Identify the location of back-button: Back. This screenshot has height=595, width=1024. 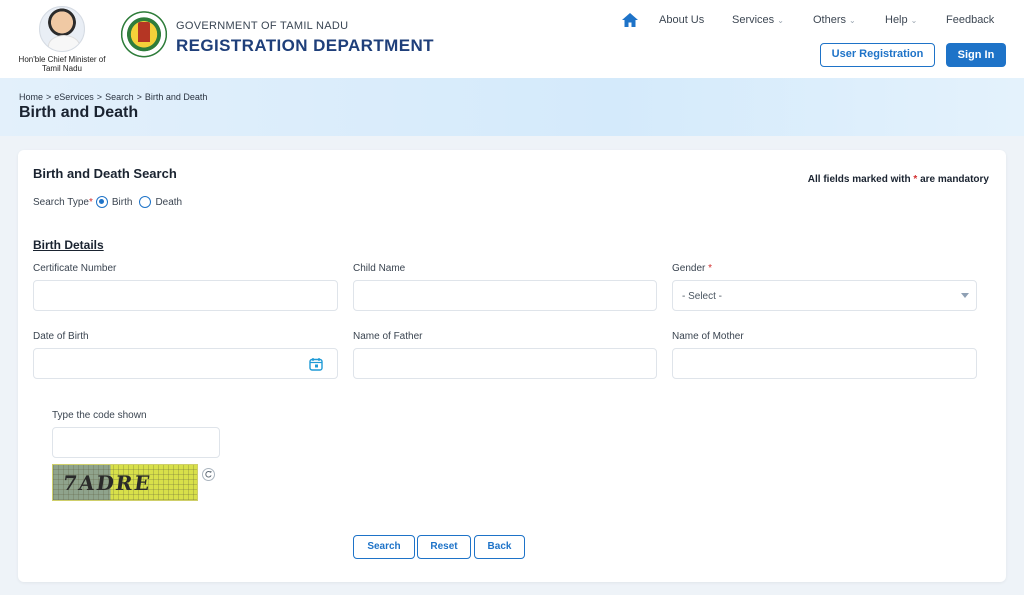
(499, 547).